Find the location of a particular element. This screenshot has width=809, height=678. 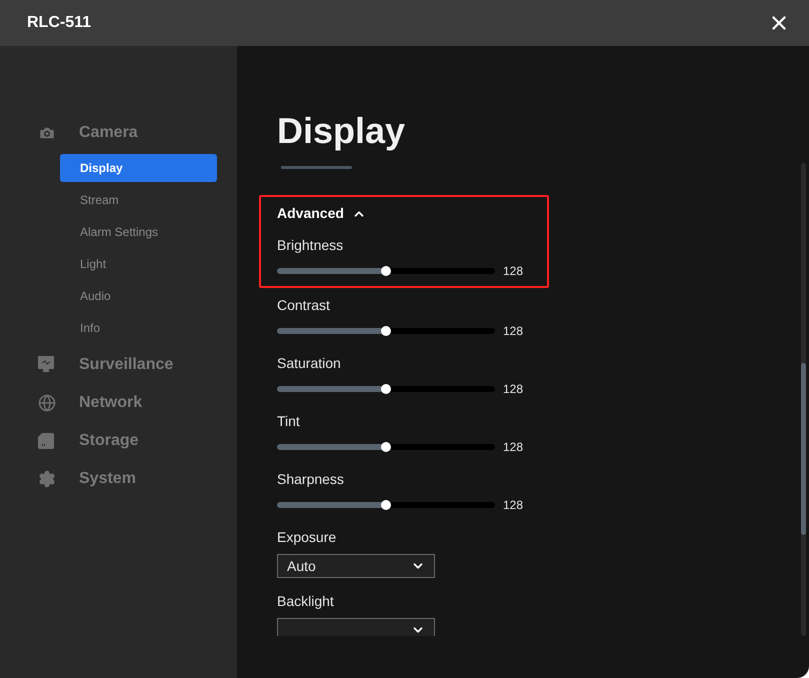

sidebar-section: Camera is located at coordinates (108, 133).